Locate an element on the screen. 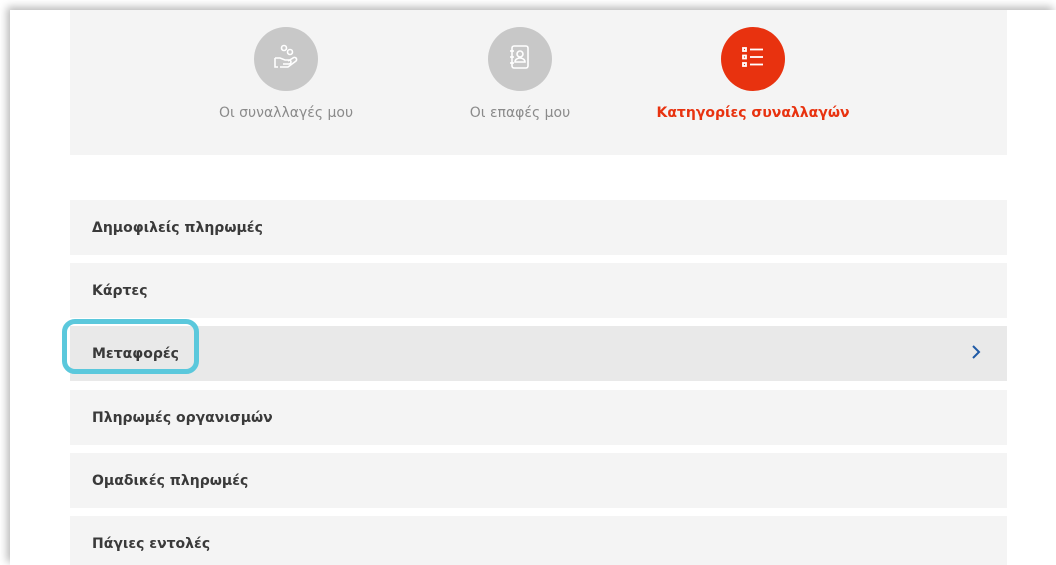 The height and width of the screenshot is (565, 1056). category-label: Πληρωμές οργανισμών is located at coordinates (182, 417).